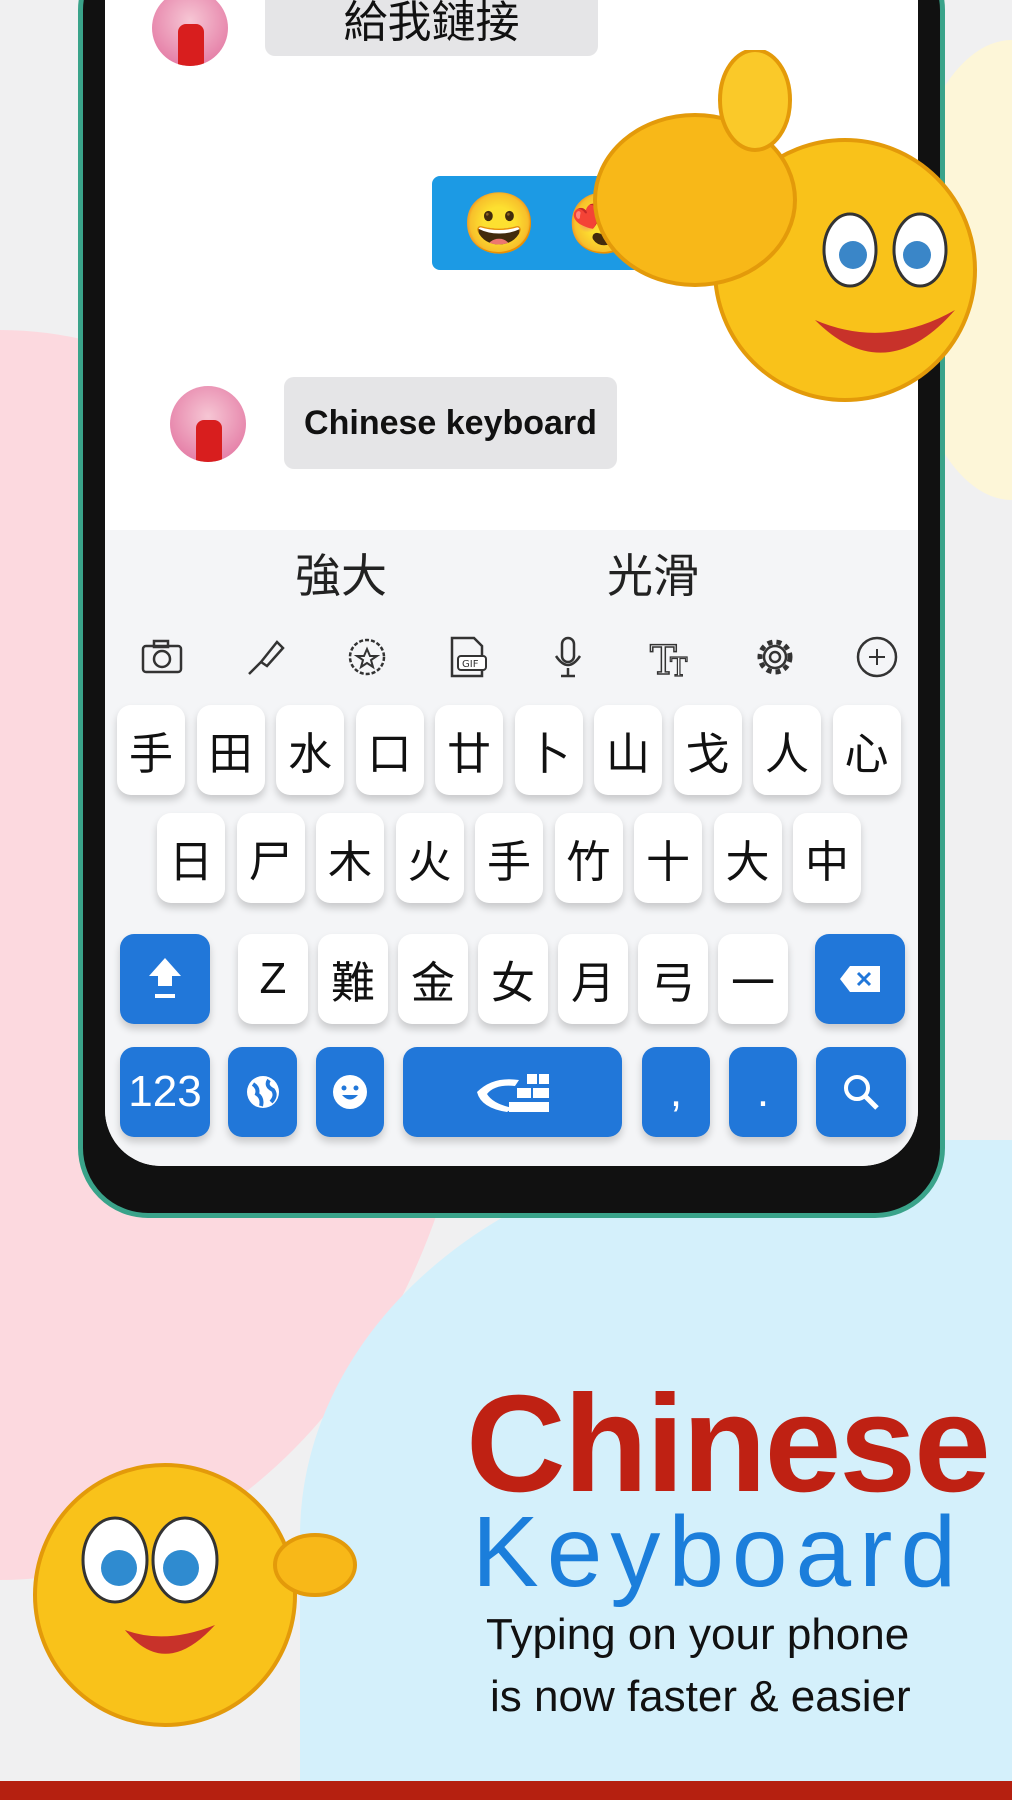 Image resolution: width=1012 pixels, height=1800 pixels. I want to click on microphone-icon, so click(568, 657).